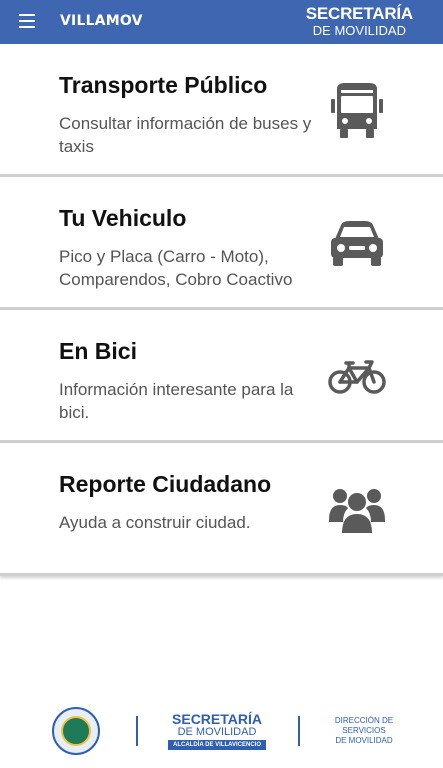 This screenshot has width=443, height=768. What do you see at coordinates (101, 21) in the screenshot?
I see `app-title: VILLAMOV` at bounding box center [101, 21].